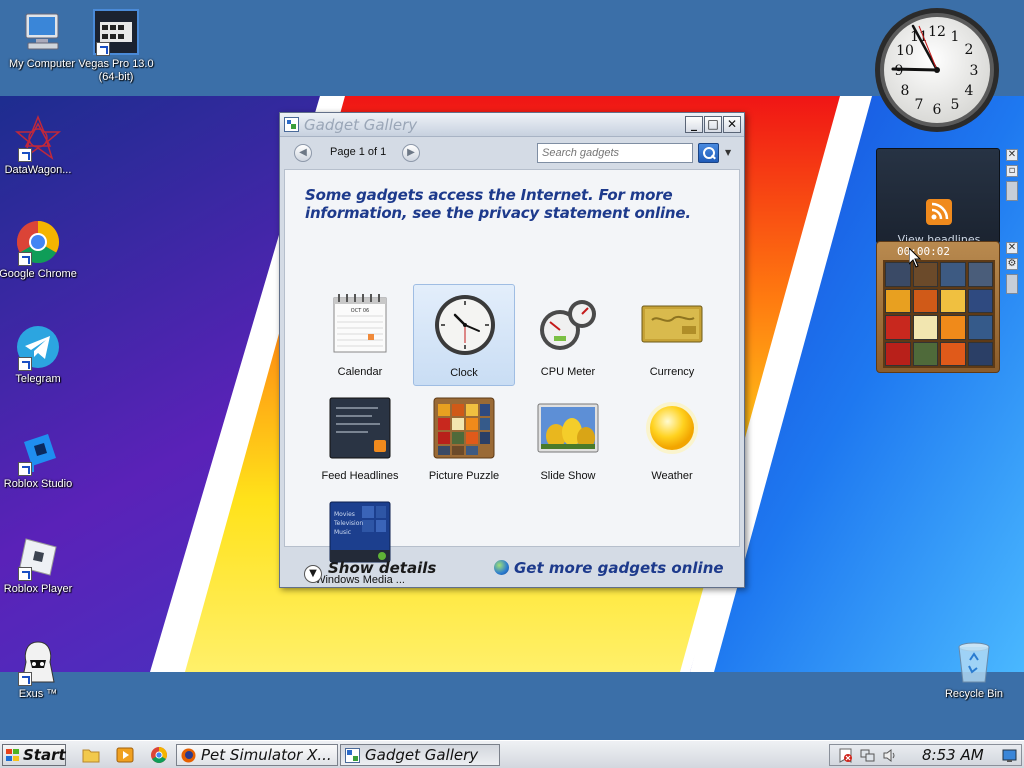 The image size is (1024, 768). Describe the element at coordinates (672, 476) in the screenshot. I see `gadget-label: Weather` at that location.